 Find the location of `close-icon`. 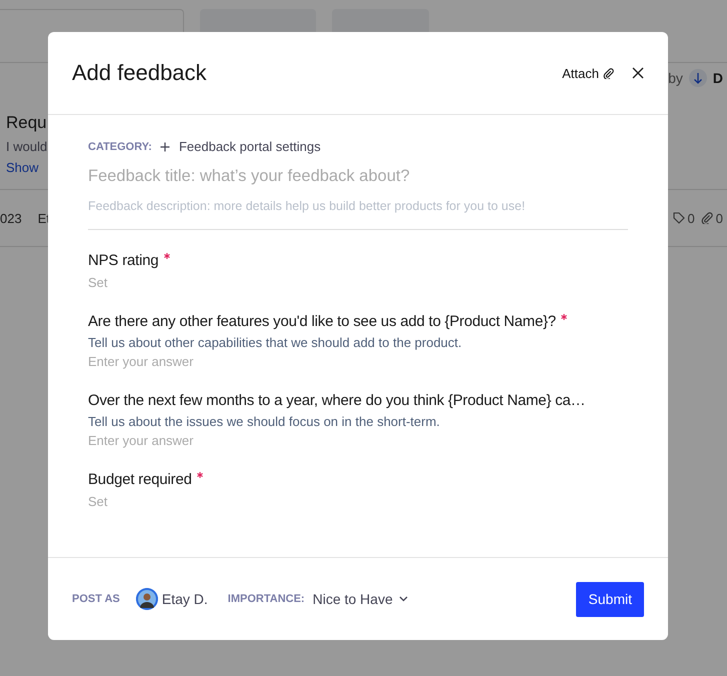

close-icon is located at coordinates (638, 73).